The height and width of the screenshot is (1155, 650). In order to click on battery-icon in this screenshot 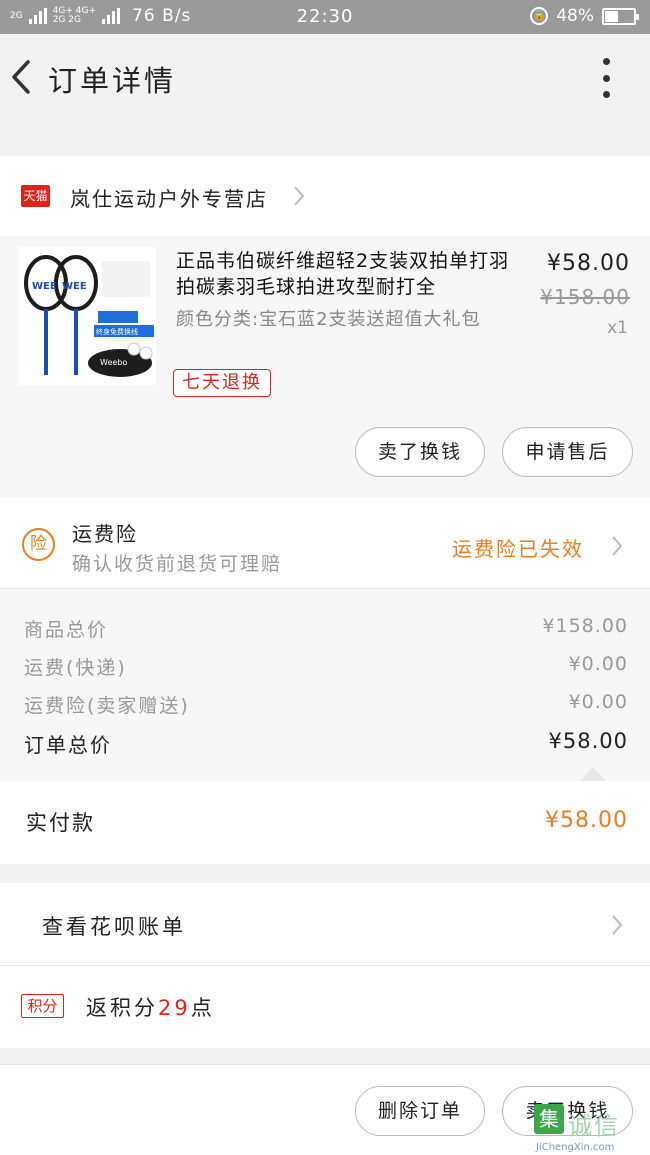, I will do `click(620, 16)`.